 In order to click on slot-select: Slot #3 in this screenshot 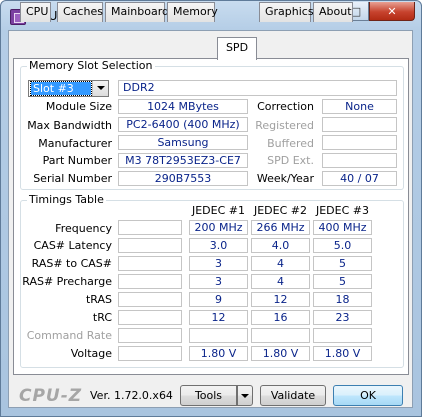, I will do `click(68, 88)`.